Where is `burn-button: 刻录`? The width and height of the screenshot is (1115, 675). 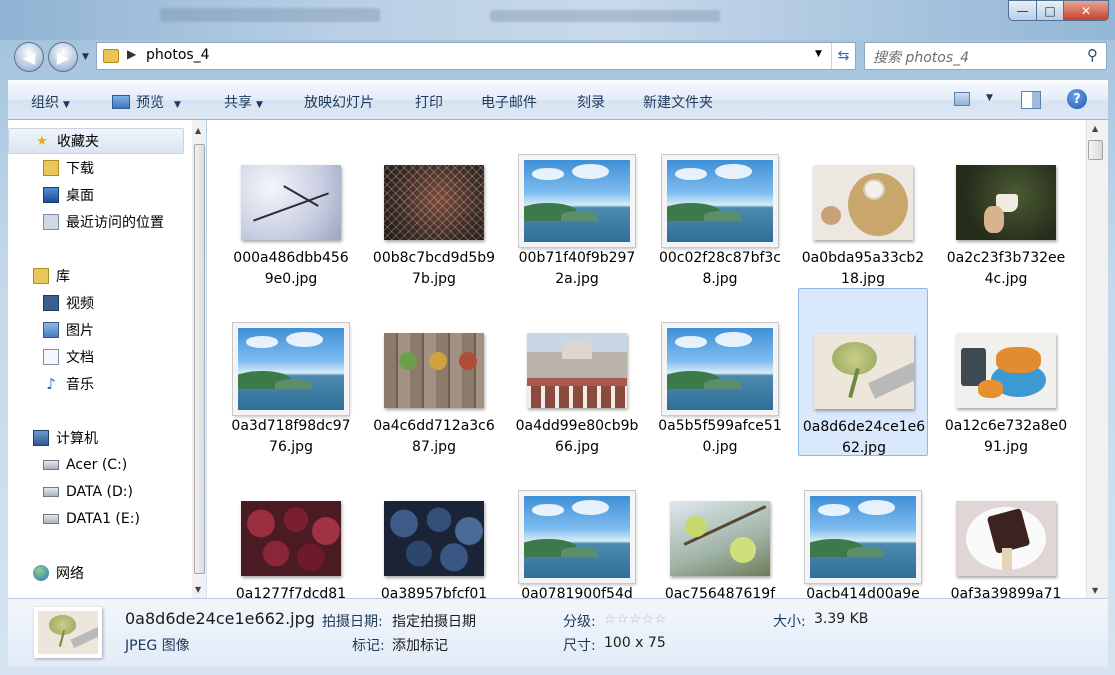 burn-button: 刻录 is located at coordinates (591, 102).